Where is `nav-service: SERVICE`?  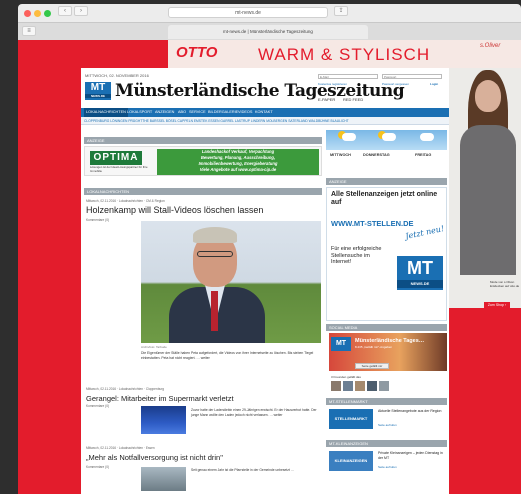 nav-service: SERVICE is located at coordinates (197, 112).